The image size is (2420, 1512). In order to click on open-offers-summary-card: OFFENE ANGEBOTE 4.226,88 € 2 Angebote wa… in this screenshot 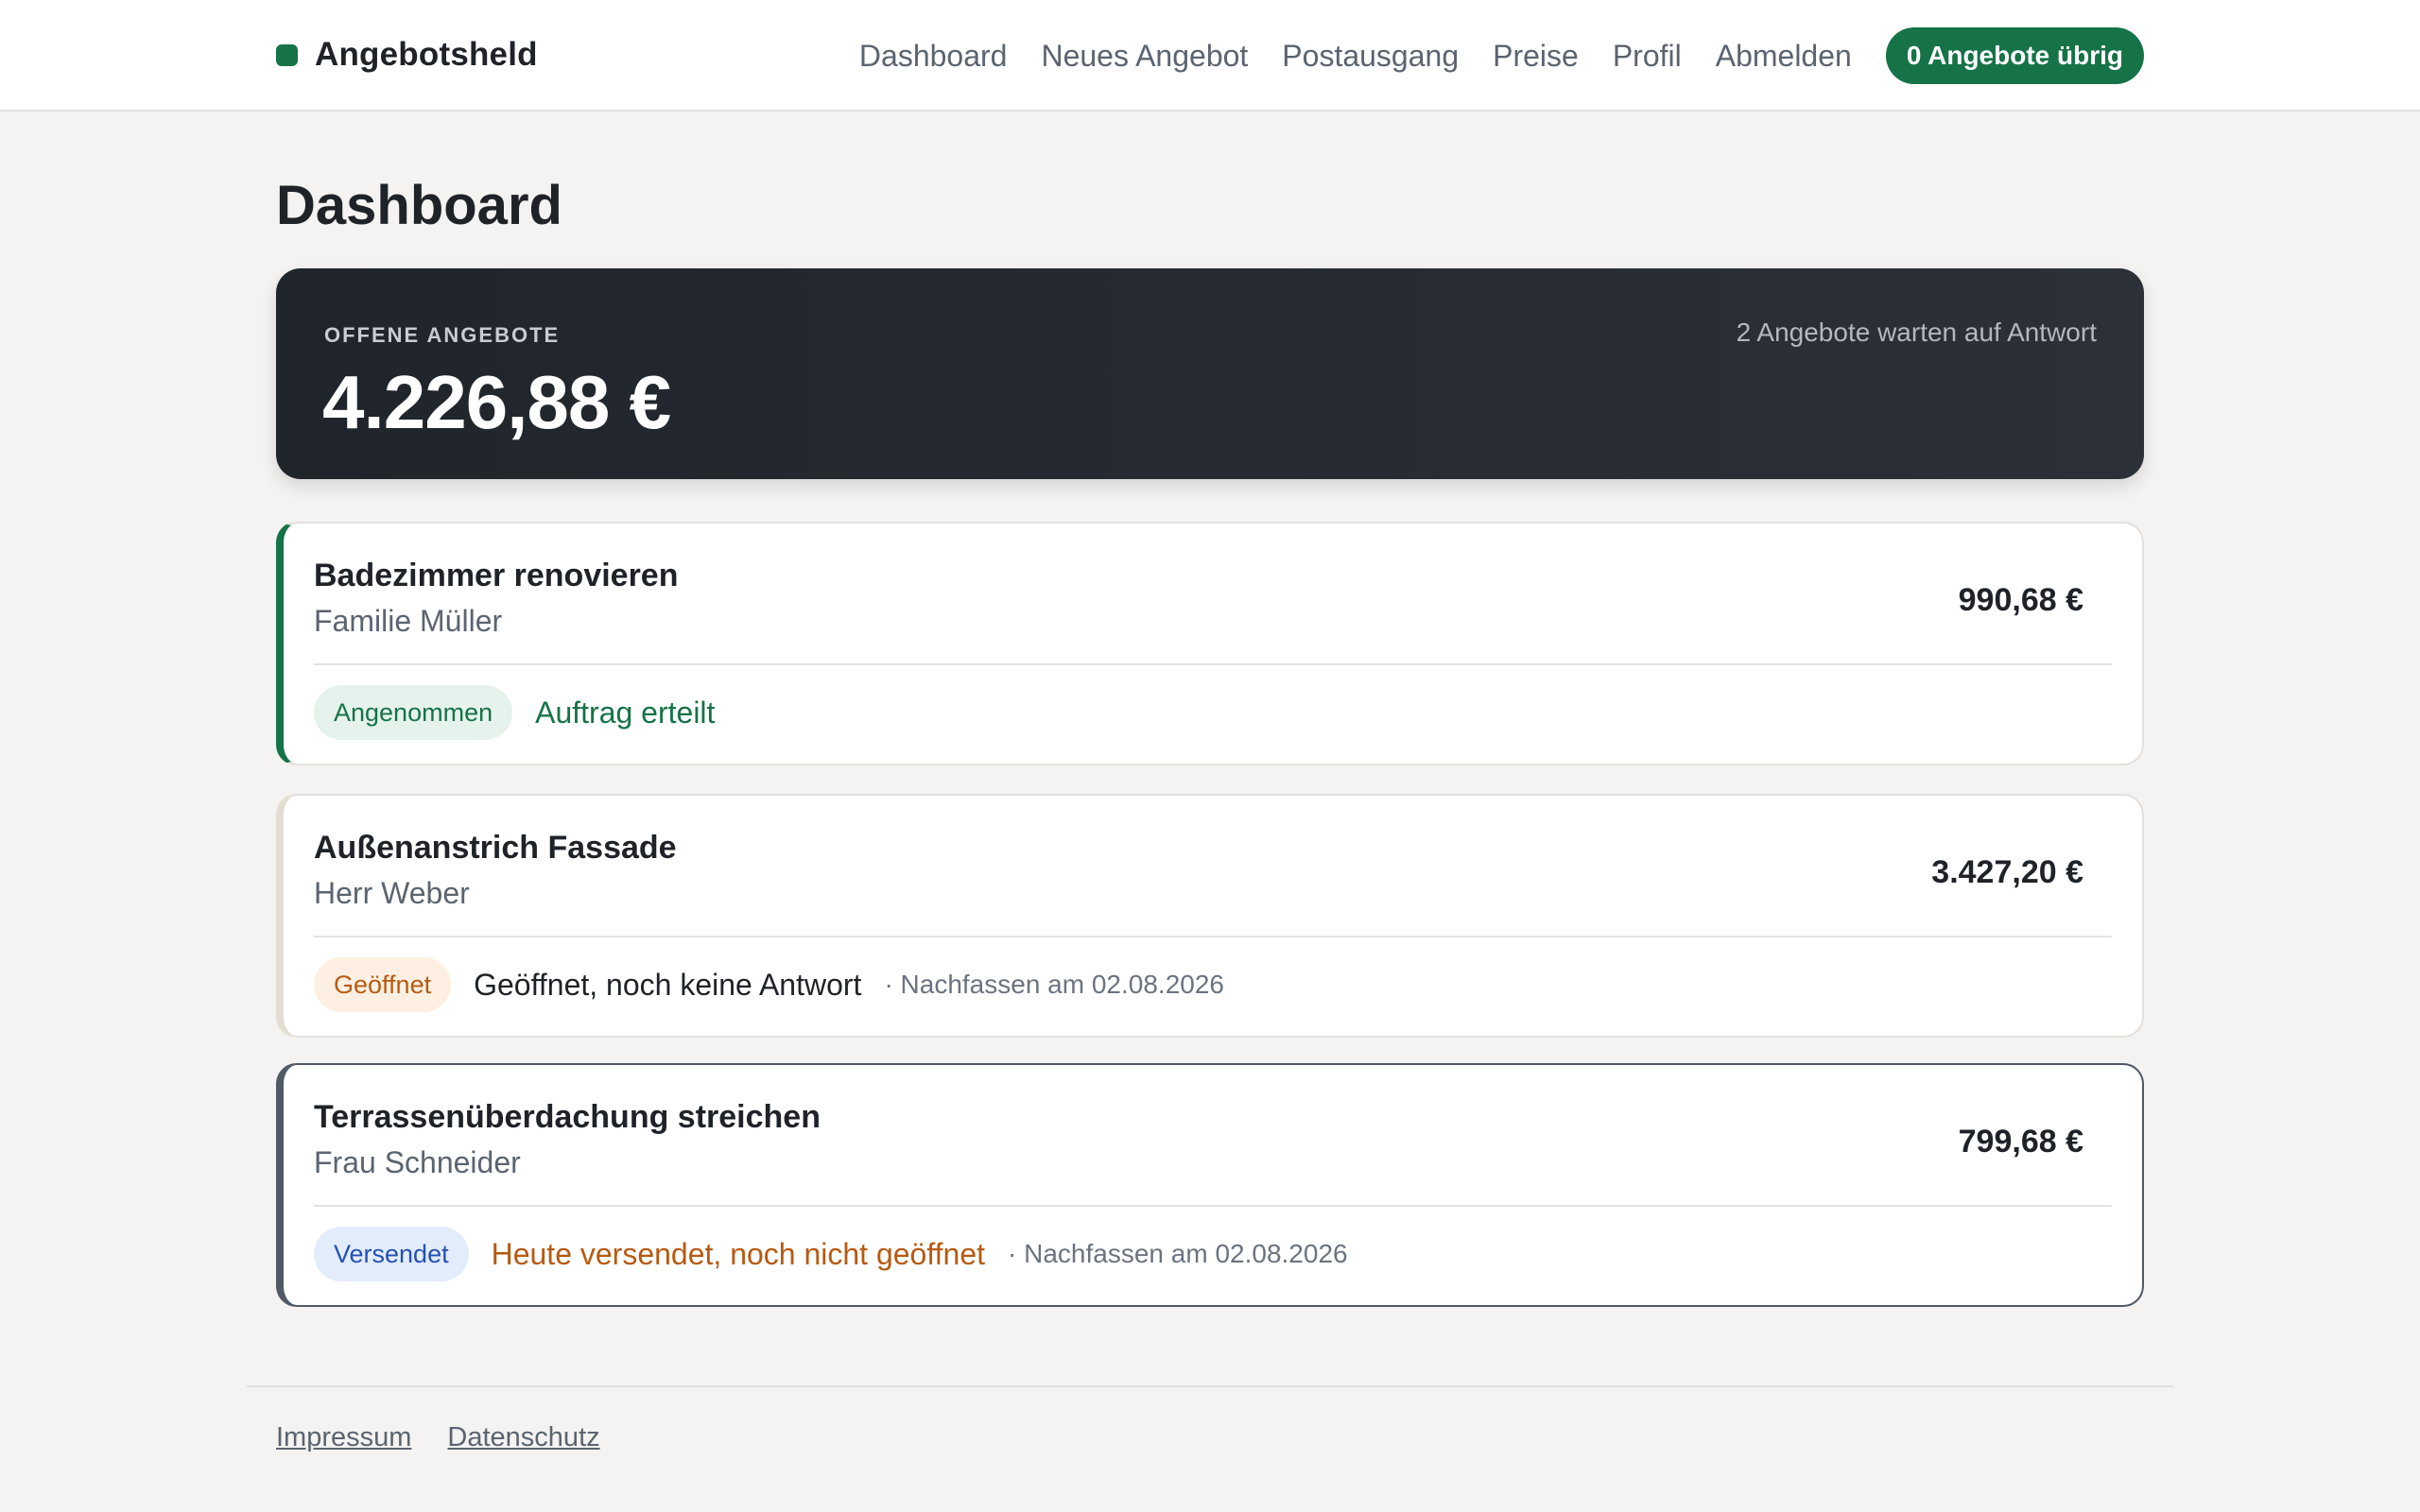, I will do `click(1210, 373)`.